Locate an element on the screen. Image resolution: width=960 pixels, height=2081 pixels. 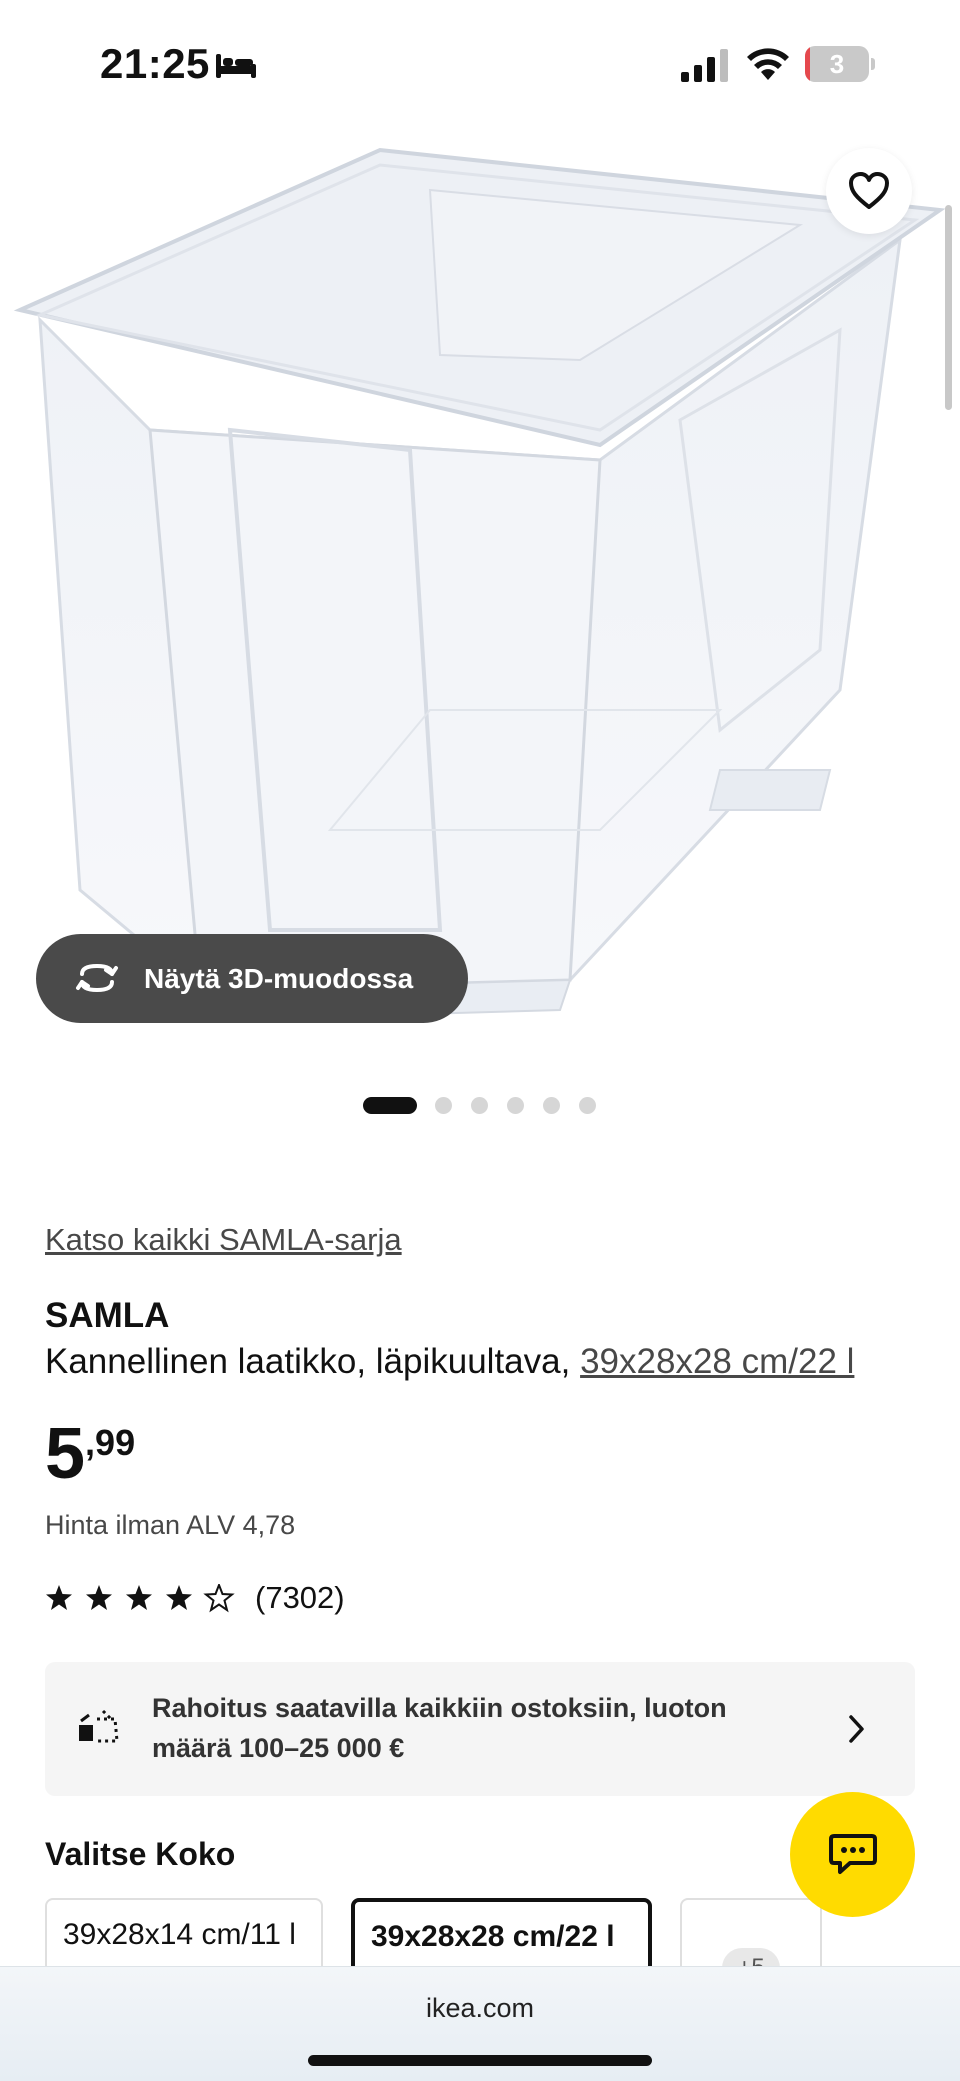
price-decimal: ,99 is located at coordinates (110, 1442).